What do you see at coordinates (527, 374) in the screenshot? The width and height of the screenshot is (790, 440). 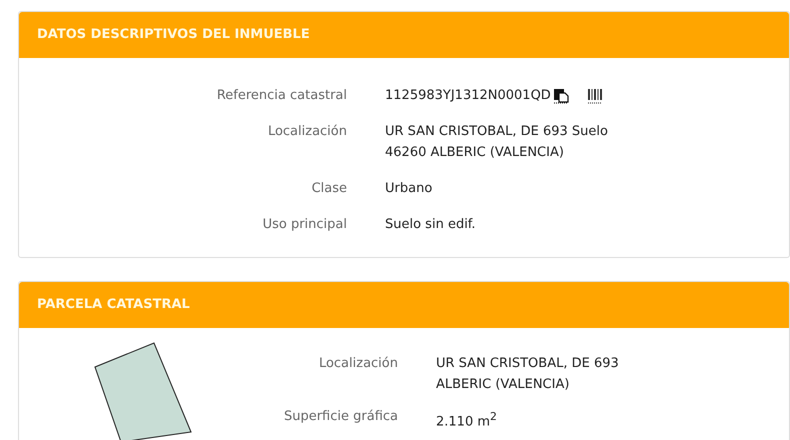 I see `field-value: UR SAN CRISTOBAL, DE 693 ALBERIC (VALENCIA)` at bounding box center [527, 374].